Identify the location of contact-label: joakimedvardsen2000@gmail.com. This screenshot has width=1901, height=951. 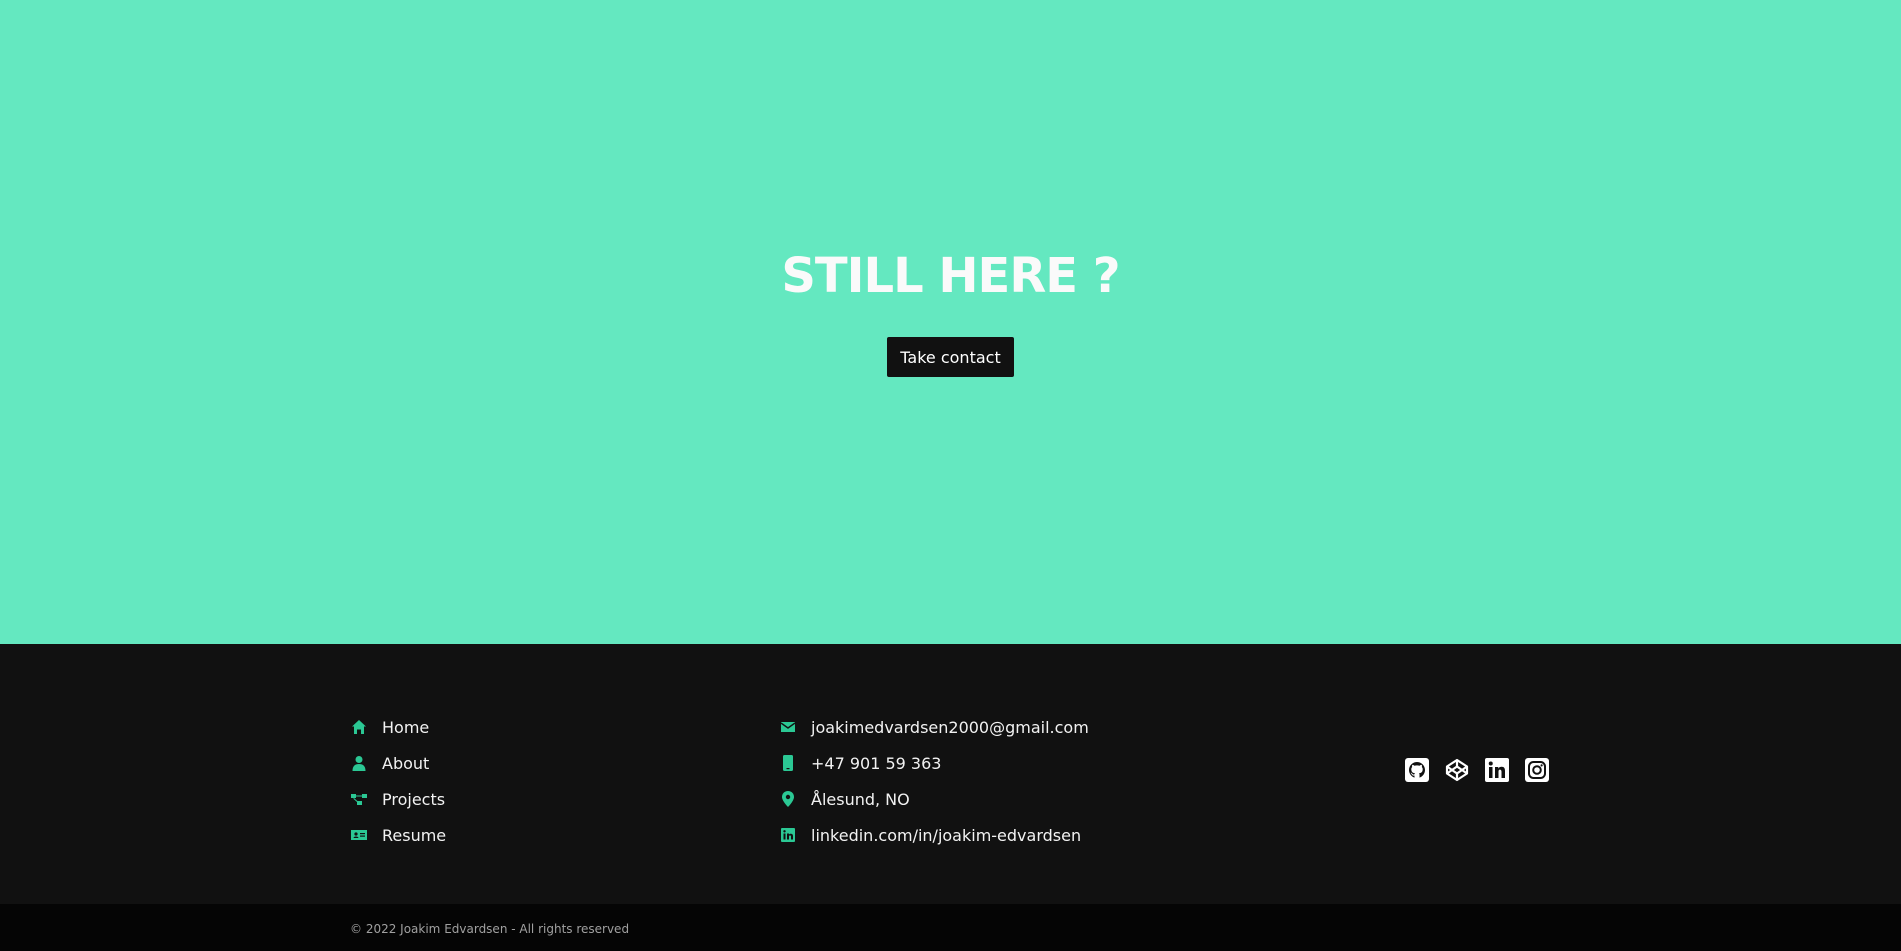
(950, 727).